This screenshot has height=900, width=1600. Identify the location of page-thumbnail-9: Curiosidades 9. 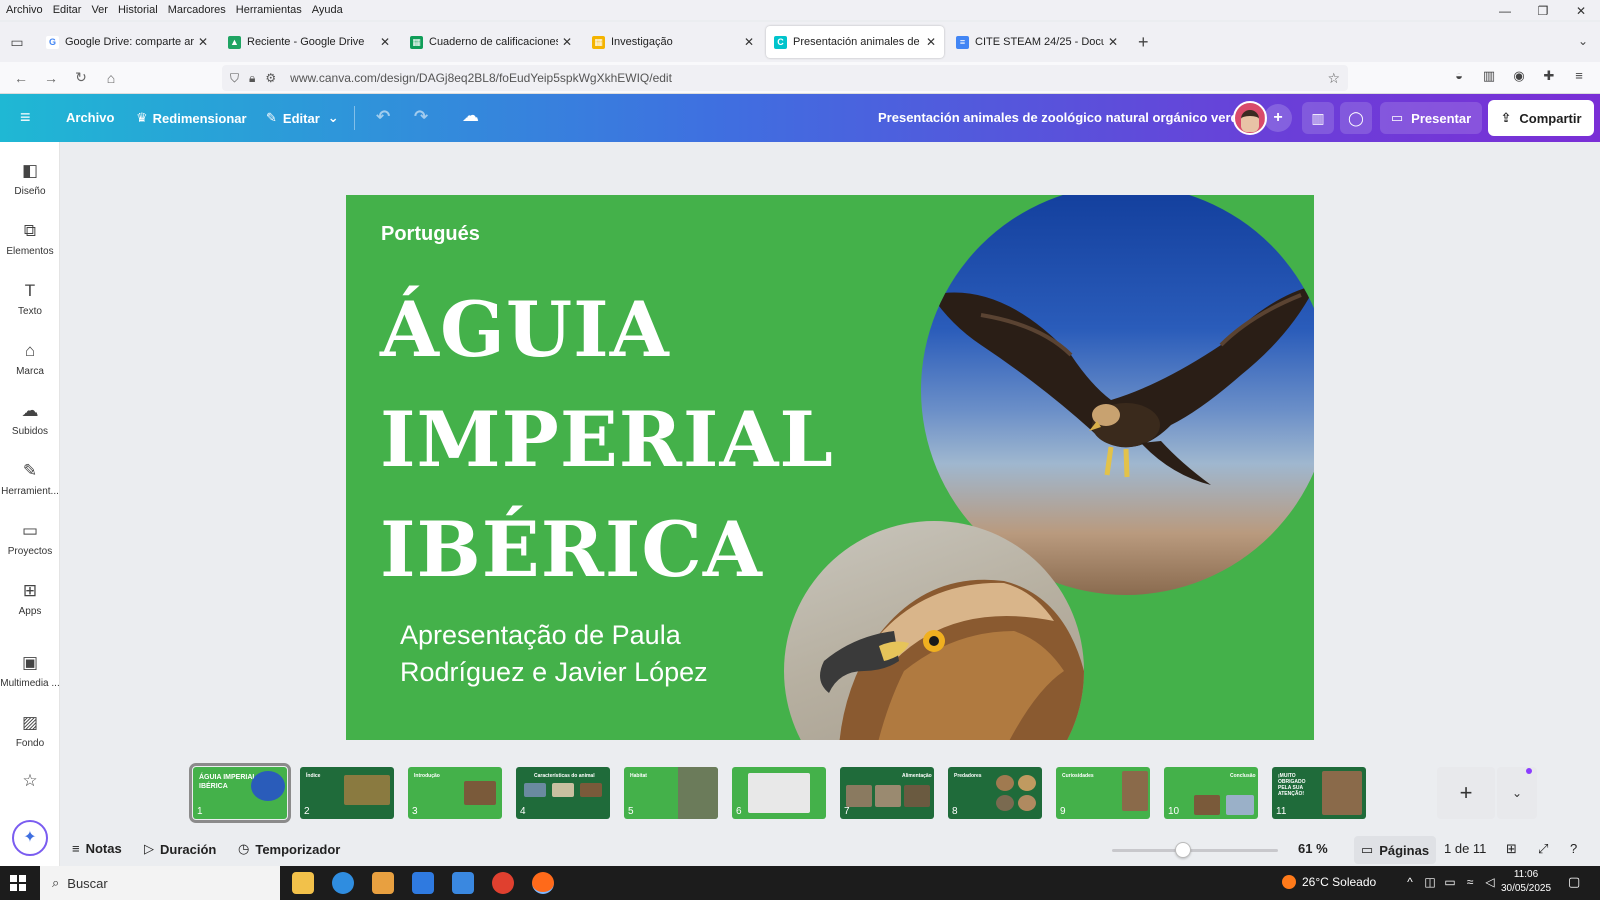
(1103, 793).